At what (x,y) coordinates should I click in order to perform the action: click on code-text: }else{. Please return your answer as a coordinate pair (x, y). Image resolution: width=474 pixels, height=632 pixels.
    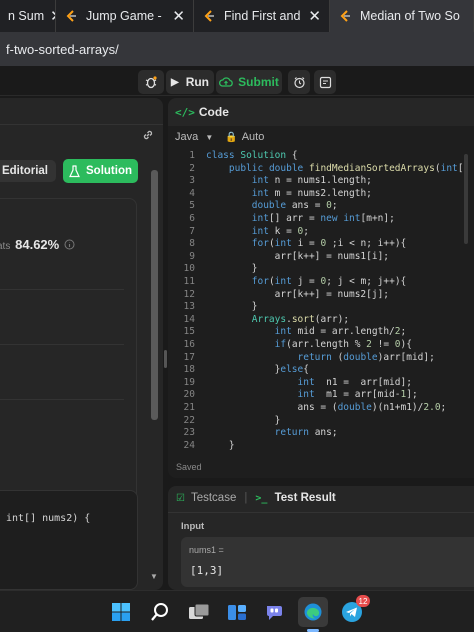
    Looking at the image, I should click on (257, 370).